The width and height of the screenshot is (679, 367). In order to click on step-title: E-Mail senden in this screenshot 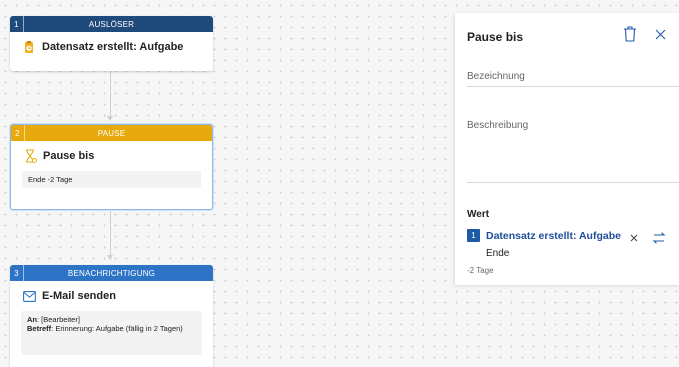, I will do `click(111, 293)`.